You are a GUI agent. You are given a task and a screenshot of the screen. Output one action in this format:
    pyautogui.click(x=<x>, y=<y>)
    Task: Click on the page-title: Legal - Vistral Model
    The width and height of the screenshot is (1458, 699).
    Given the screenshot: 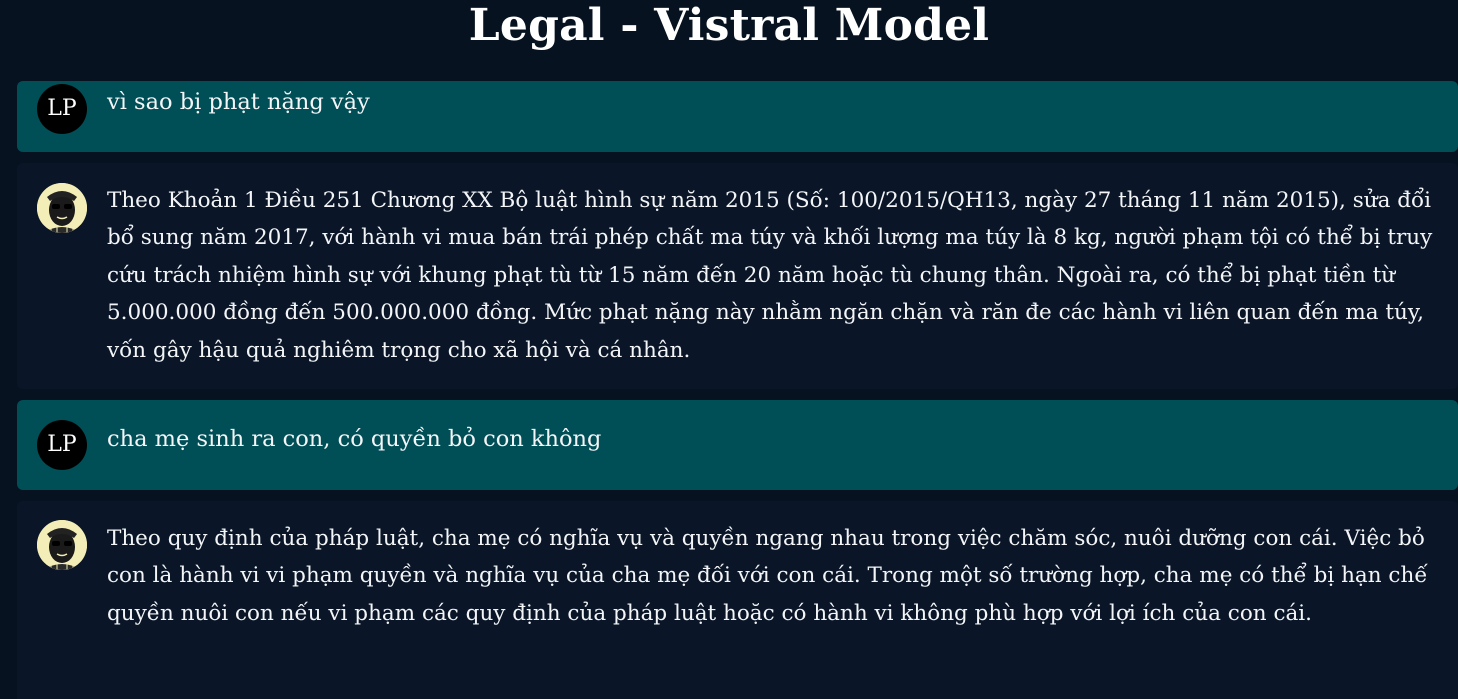 What is the action you would take?
    pyautogui.click(x=729, y=25)
    